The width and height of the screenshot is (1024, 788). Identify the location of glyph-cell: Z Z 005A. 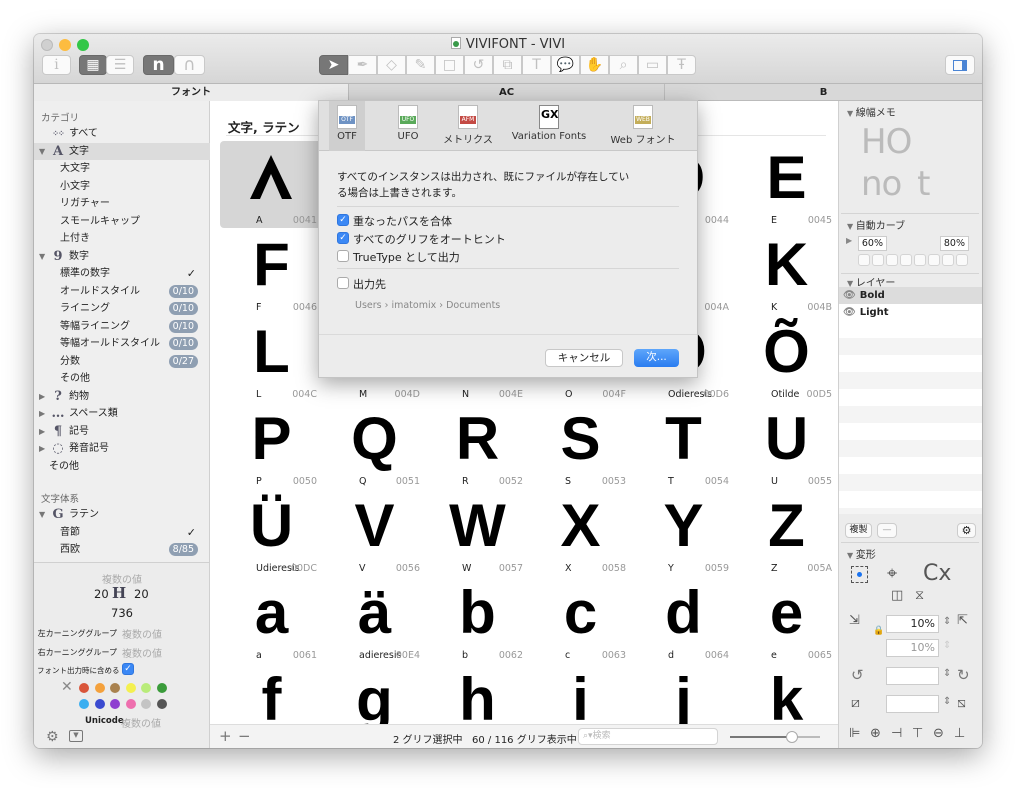
(786, 532).